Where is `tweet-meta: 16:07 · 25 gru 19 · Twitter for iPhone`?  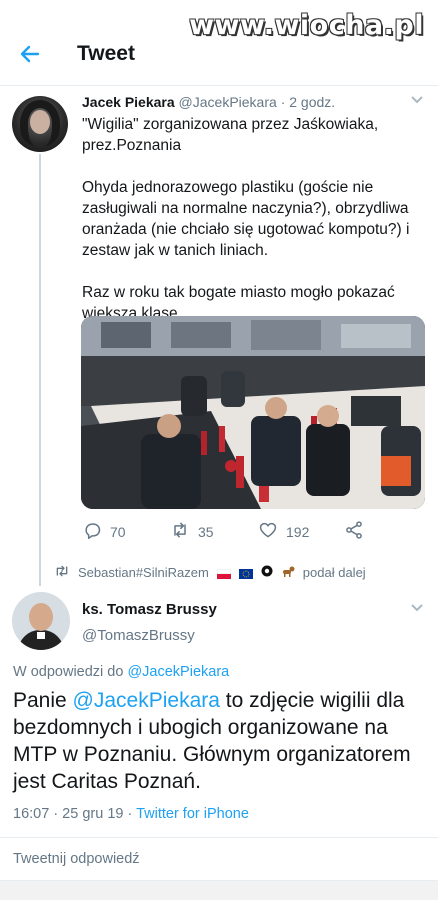 tweet-meta: 16:07 · 25 gru 19 · Twitter for iPhone is located at coordinates (131, 814).